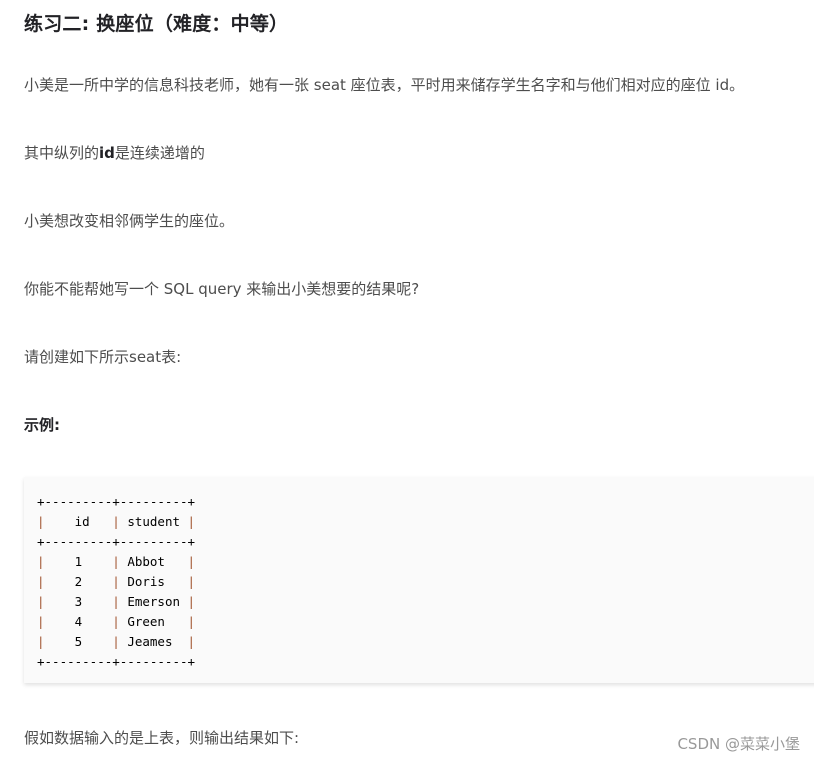  Describe the element at coordinates (62, 153) in the screenshot. I see `id-desc-before: 其中纵列的` at that location.